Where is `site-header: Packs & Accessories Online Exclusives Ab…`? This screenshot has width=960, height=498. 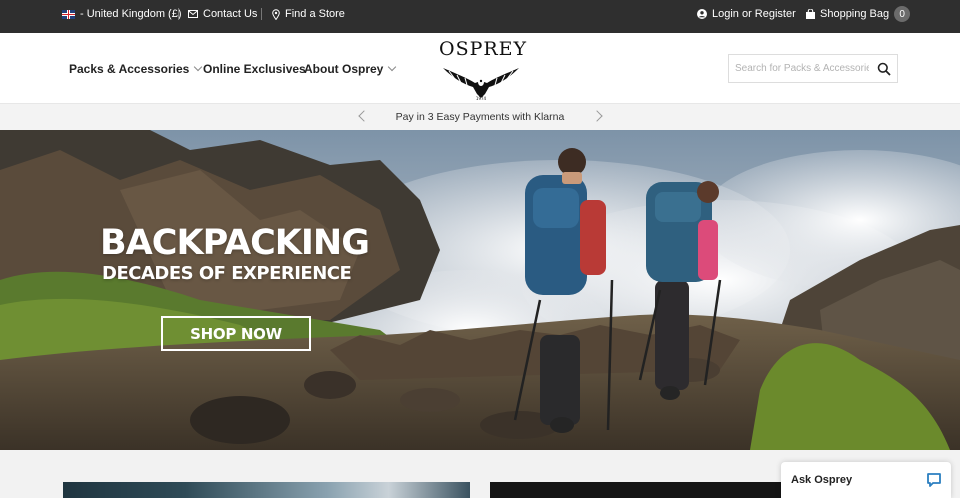 site-header: Packs & Accessories Online Exclusives Ab… is located at coordinates (480, 68).